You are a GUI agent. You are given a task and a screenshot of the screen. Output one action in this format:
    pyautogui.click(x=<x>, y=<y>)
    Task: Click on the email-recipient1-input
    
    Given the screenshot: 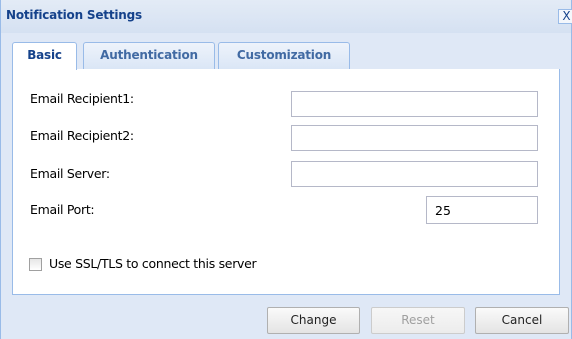 What is the action you would take?
    pyautogui.click(x=414, y=104)
    